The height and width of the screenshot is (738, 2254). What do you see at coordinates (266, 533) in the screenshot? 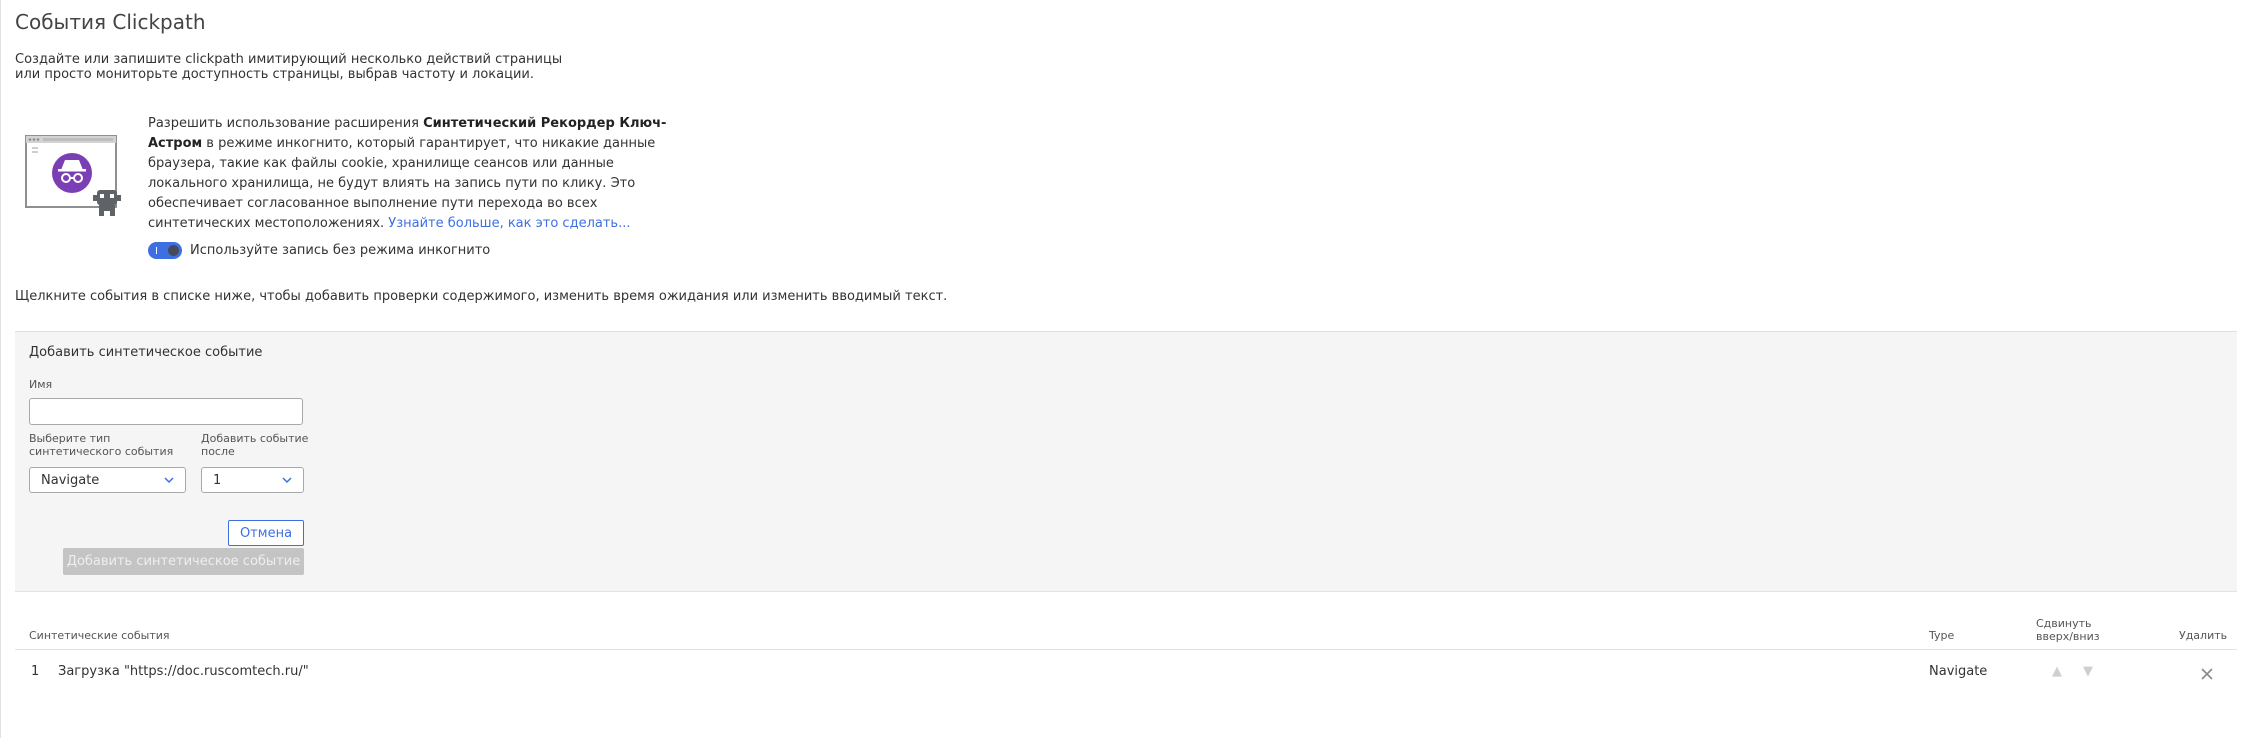
I see `cancel-button: Отмена` at bounding box center [266, 533].